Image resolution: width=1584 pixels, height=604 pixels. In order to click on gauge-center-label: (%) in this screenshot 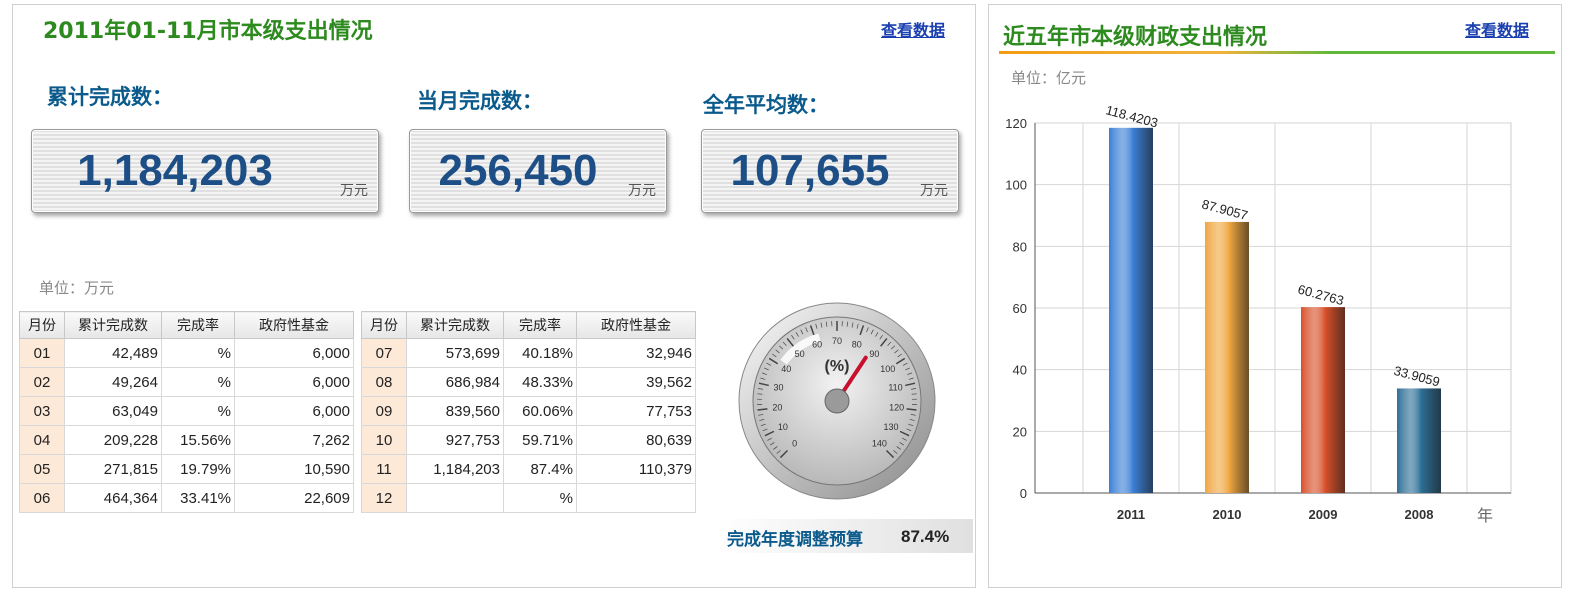, I will do `click(837, 366)`.